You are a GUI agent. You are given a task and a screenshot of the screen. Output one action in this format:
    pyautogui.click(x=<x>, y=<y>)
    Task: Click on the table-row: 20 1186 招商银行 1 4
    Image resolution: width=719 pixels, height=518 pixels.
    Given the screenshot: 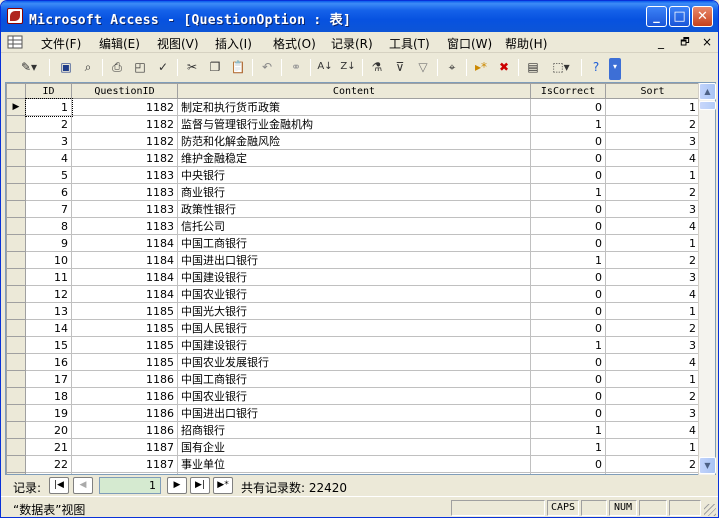 What is the action you would take?
    pyautogui.click(x=353, y=430)
    